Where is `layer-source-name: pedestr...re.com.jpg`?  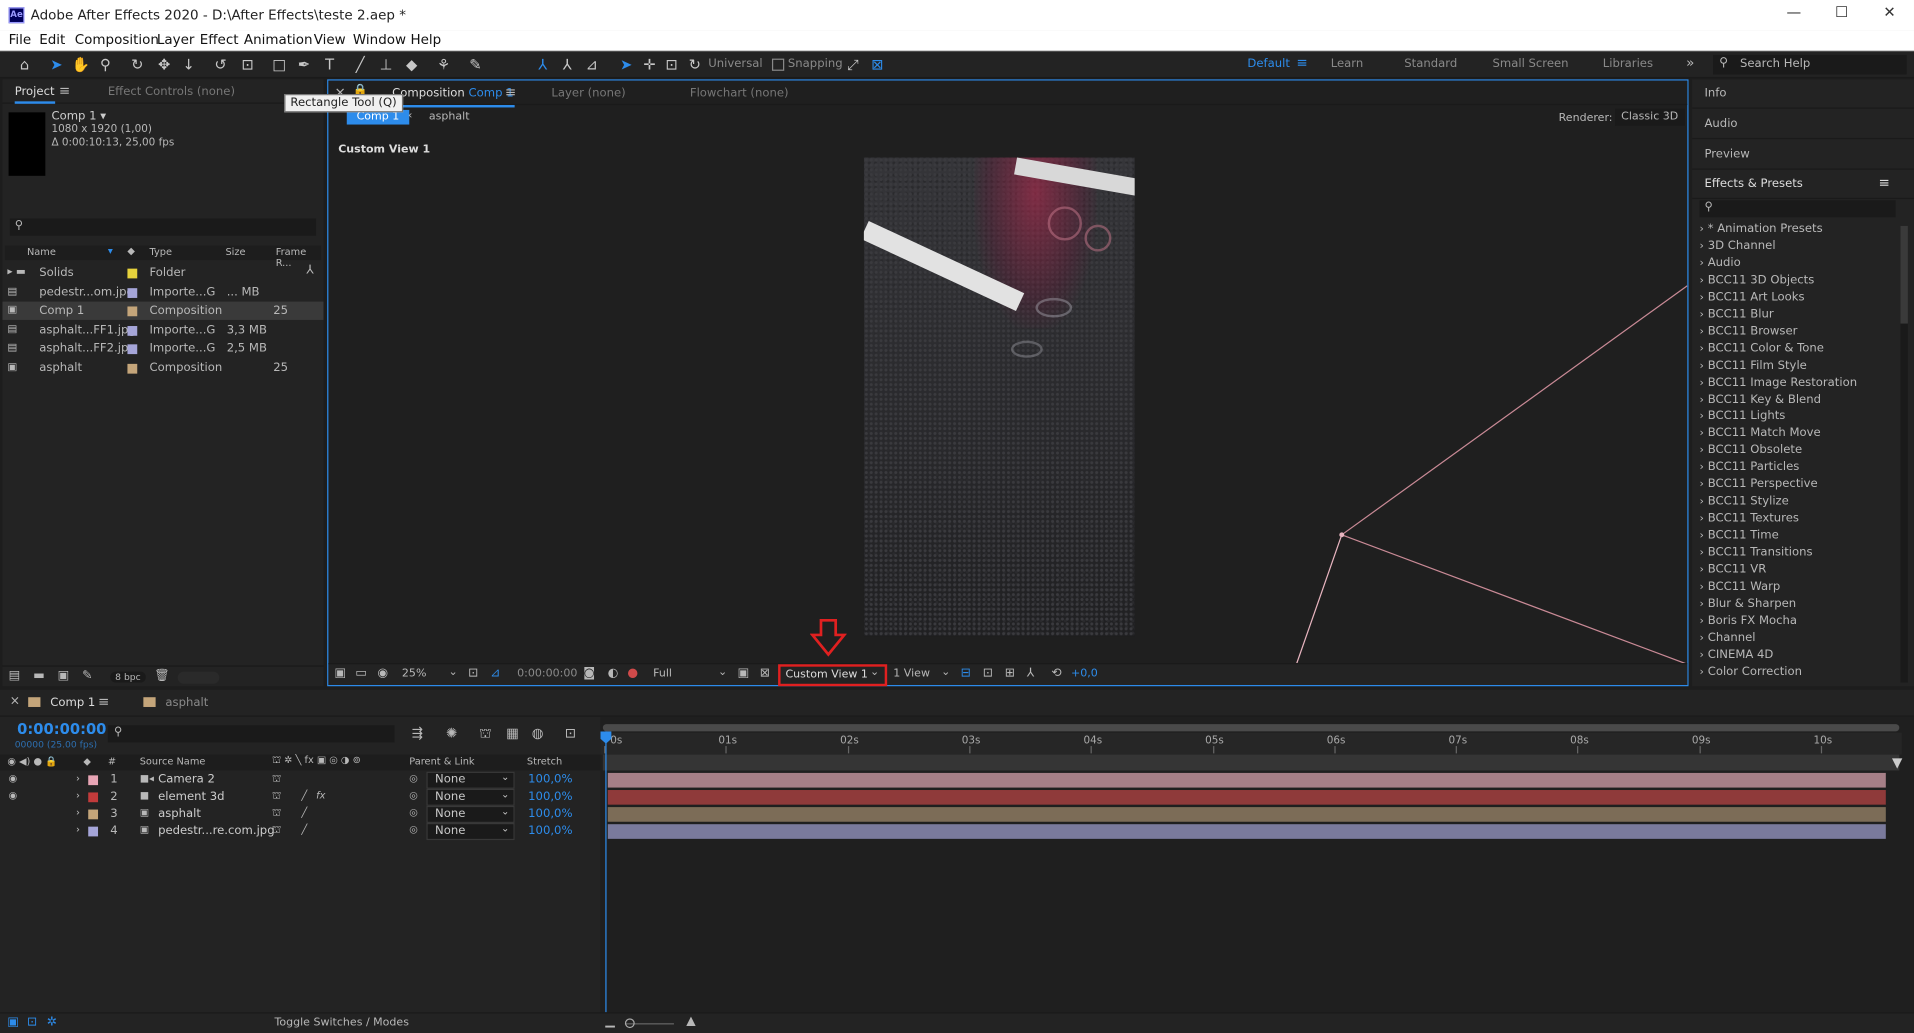 layer-source-name: pedestr...re.com.jpg is located at coordinates (216, 830).